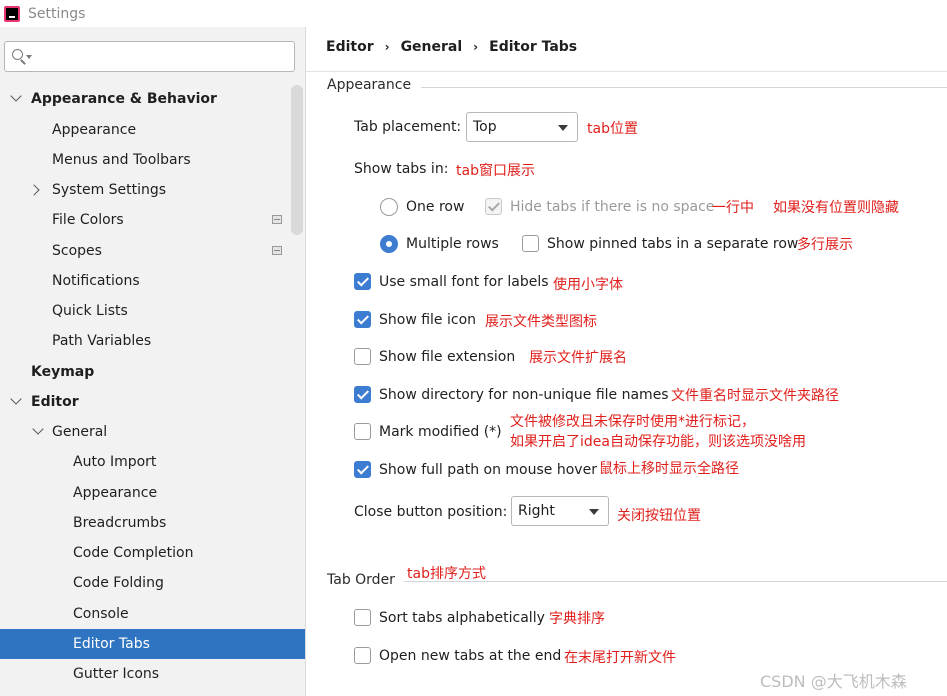  Describe the element at coordinates (626, 71) in the screenshot. I see `breadcrumb-divider` at that location.